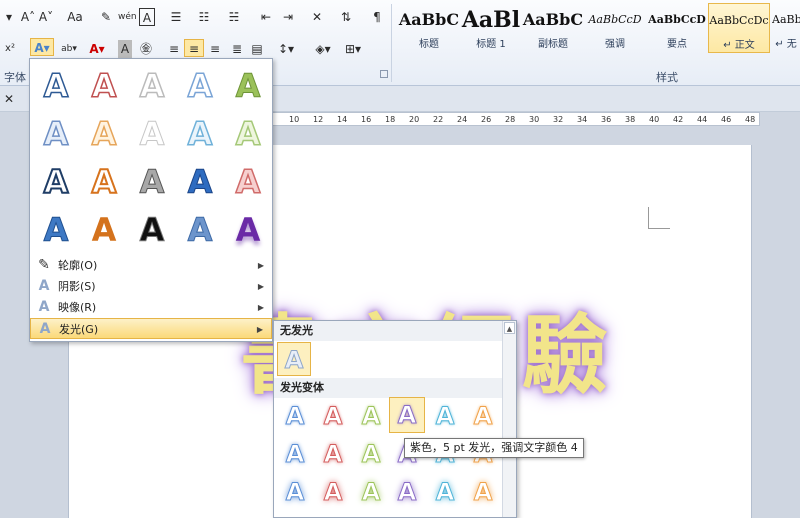 The image size is (800, 518). I want to click on line-spacing-icon: ↕▾, so click(286, 49).